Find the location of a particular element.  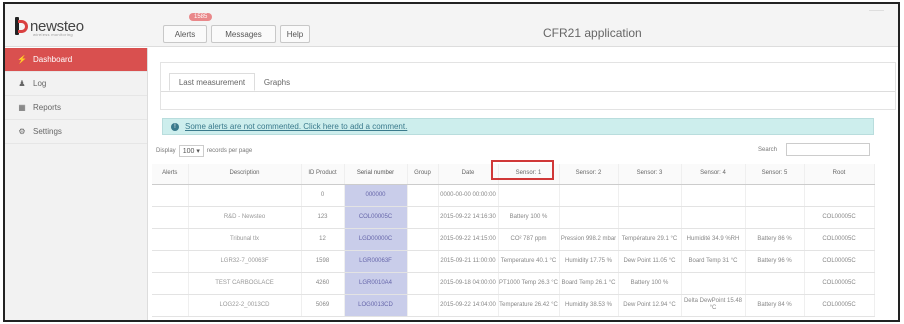

table-cell: 5069 is located at coordinates (323, 305).